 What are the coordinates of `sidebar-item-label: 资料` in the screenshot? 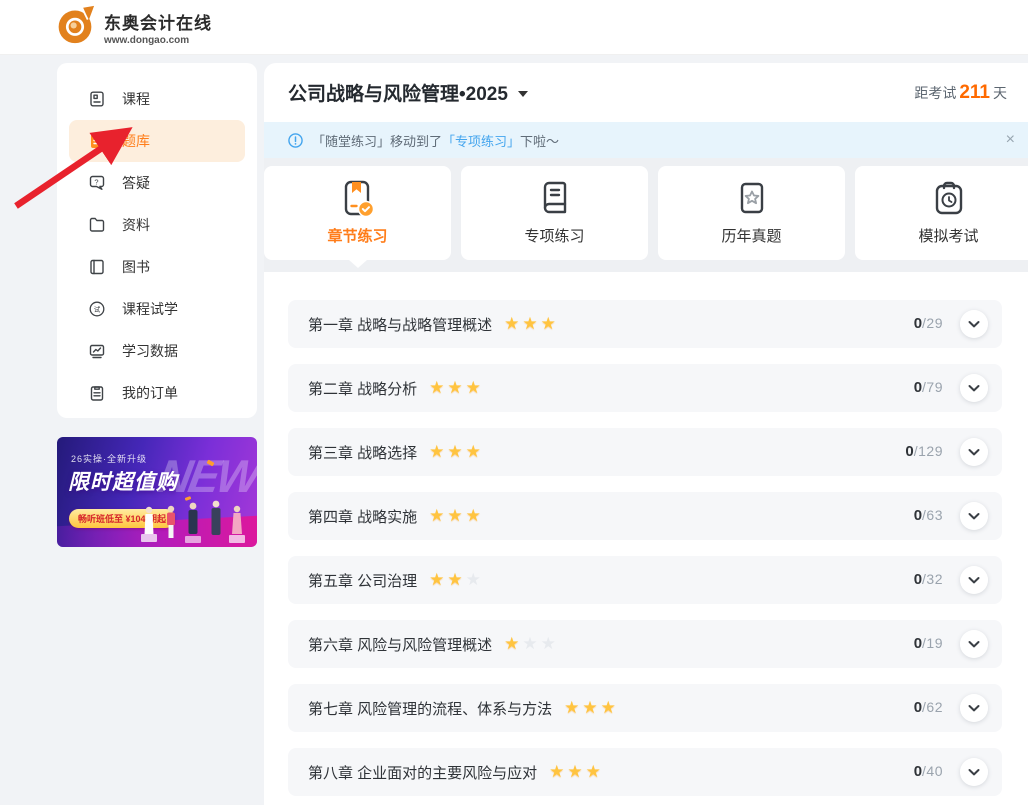 It's located at (136, 225).